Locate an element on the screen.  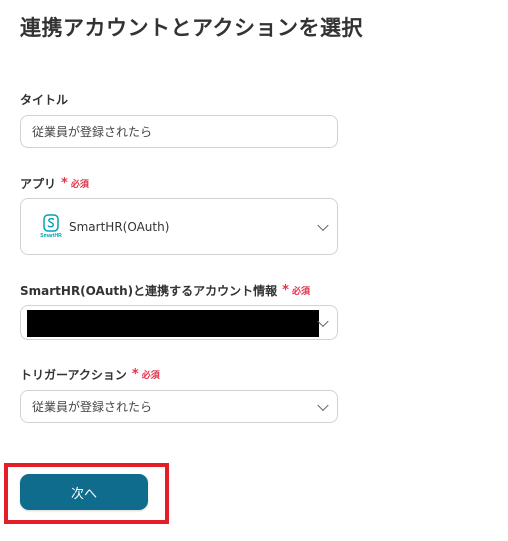
title-input-value: 従業員が登録されたら is located at coordinates (92, 132).